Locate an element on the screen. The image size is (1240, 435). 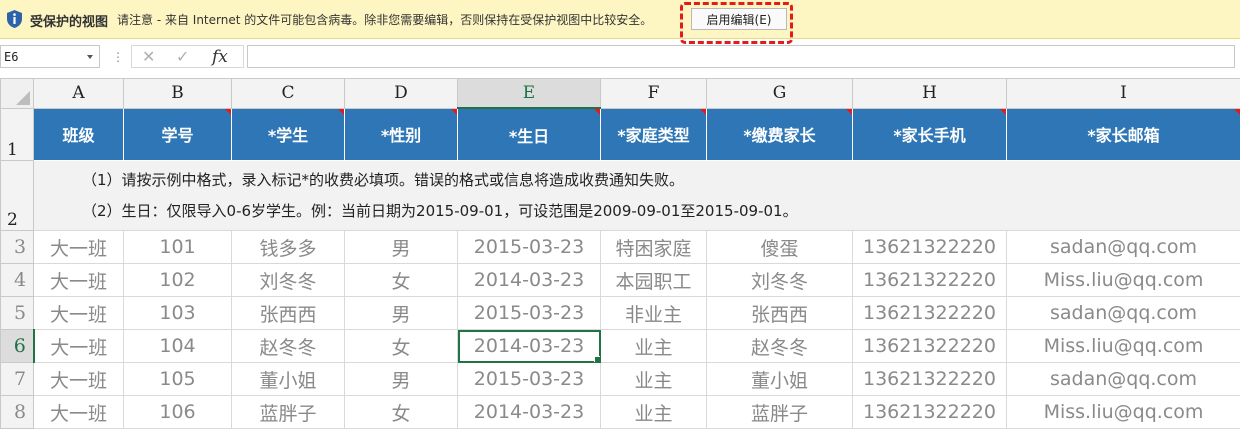
close-icon: ✕ is located at coordinates (152, 57).